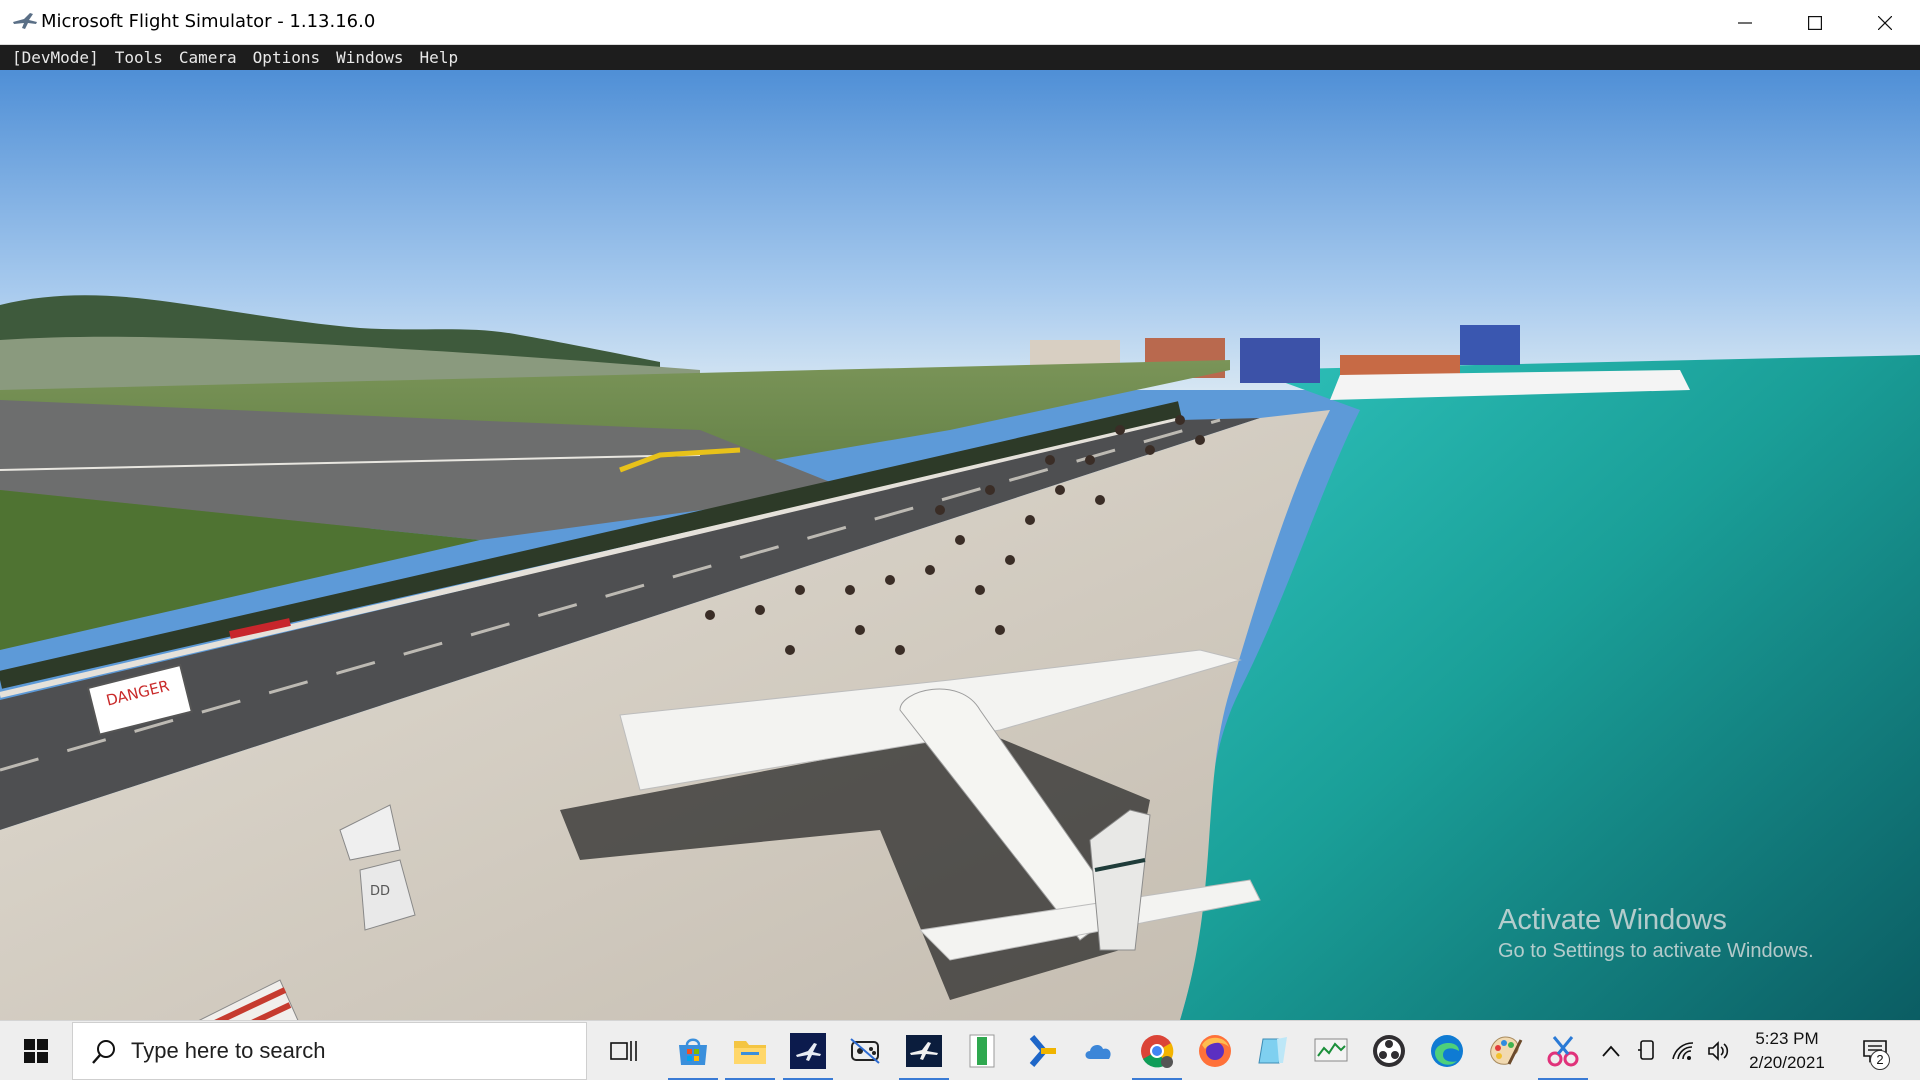 This screenshot has height=1080, width=1920. I want to click on clock-time: 5:23 PM, so click(1787, 1038).